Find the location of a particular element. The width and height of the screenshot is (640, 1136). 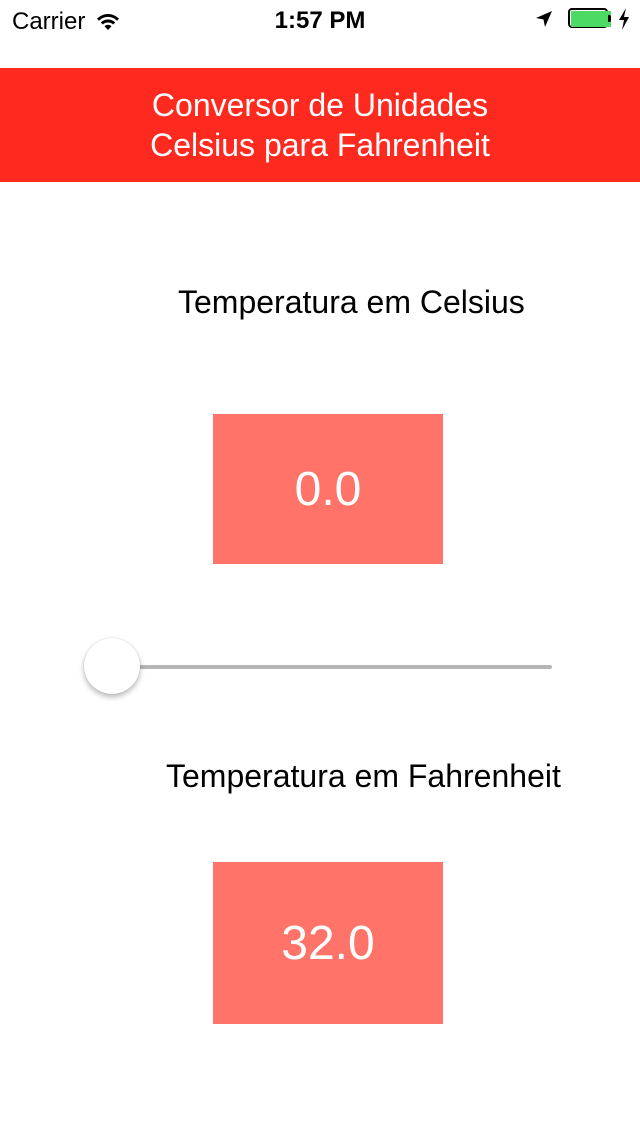

celsius-label: Temperatura em Celsius is located at coordinates (351, 302).